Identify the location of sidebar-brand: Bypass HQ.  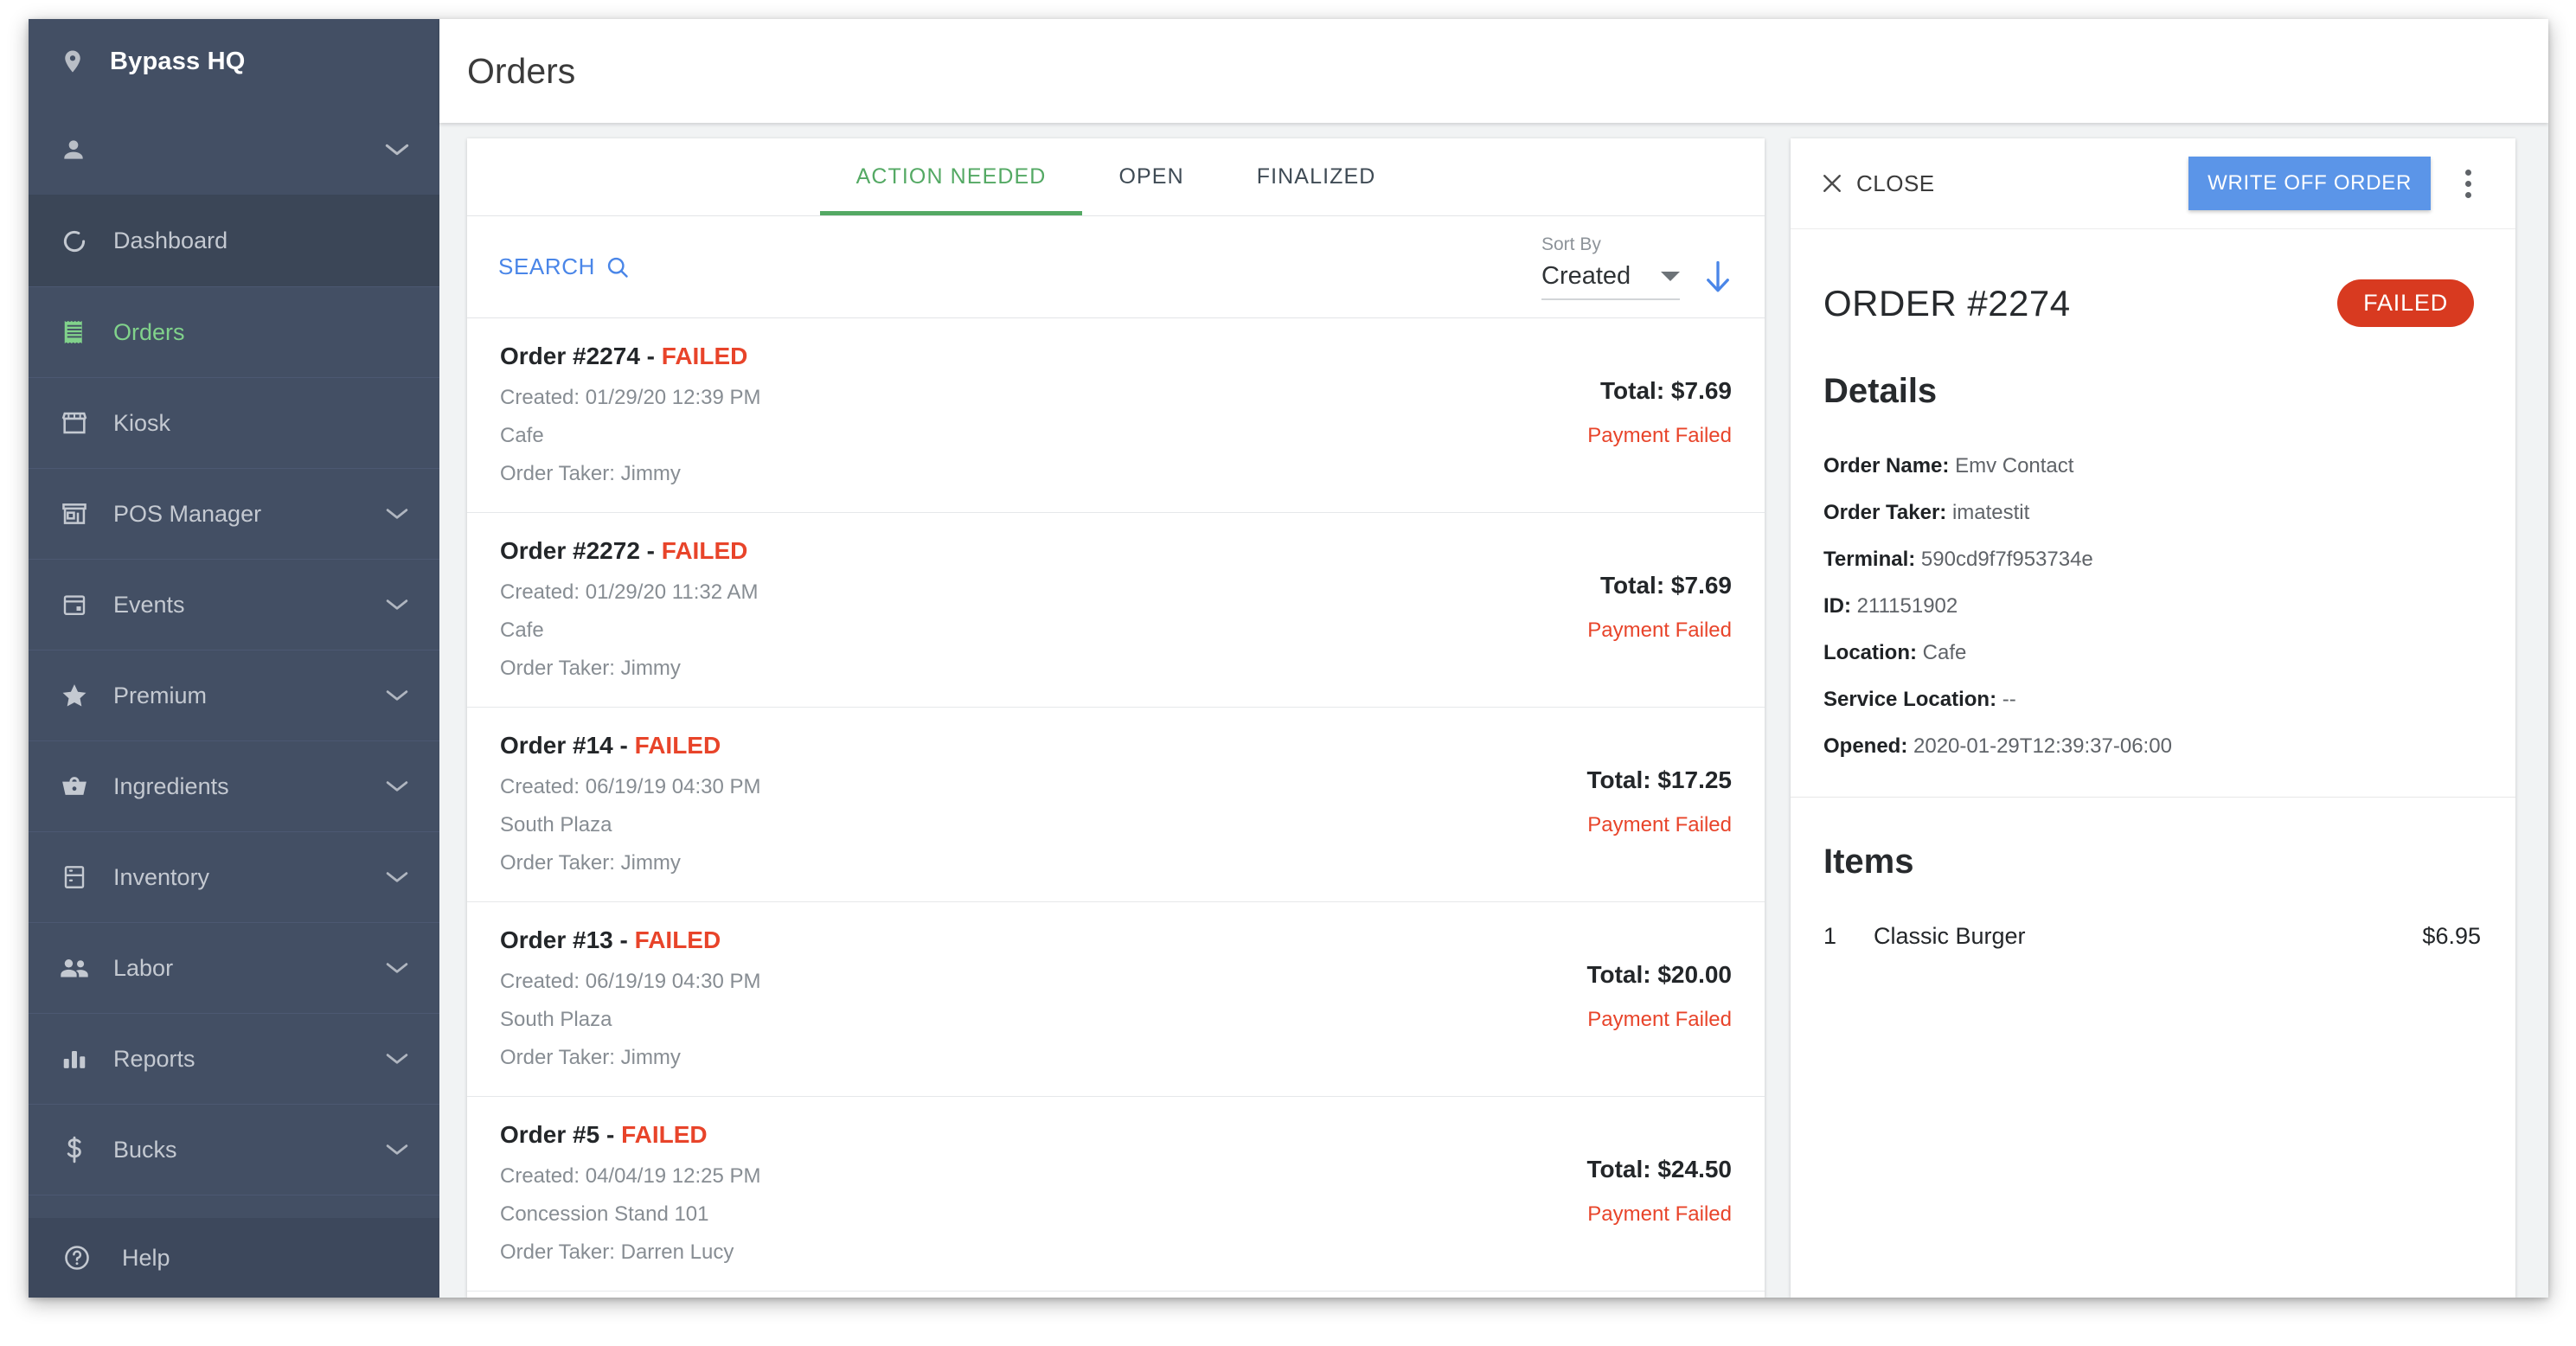
(234, 62).